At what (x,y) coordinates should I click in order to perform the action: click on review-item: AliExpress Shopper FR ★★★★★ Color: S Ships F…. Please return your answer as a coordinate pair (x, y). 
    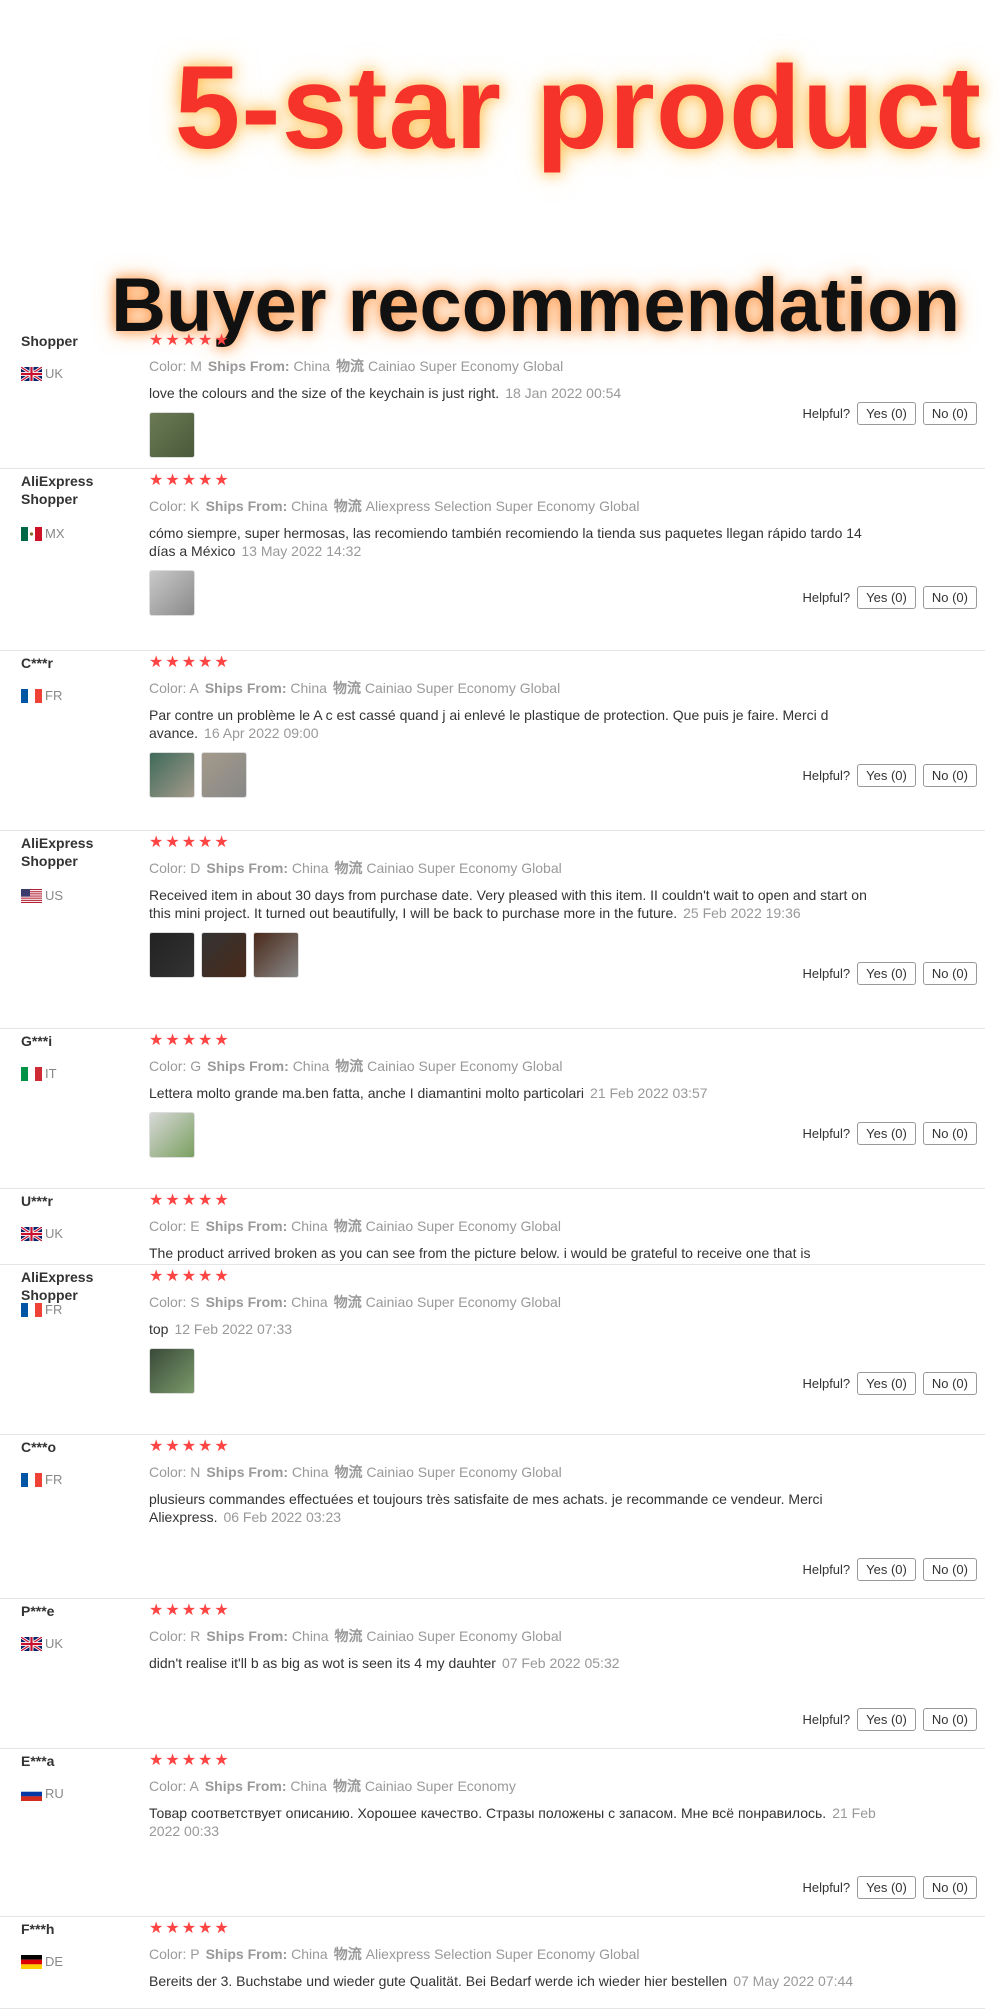
    Looking at the image, I should click on (492, 1350).